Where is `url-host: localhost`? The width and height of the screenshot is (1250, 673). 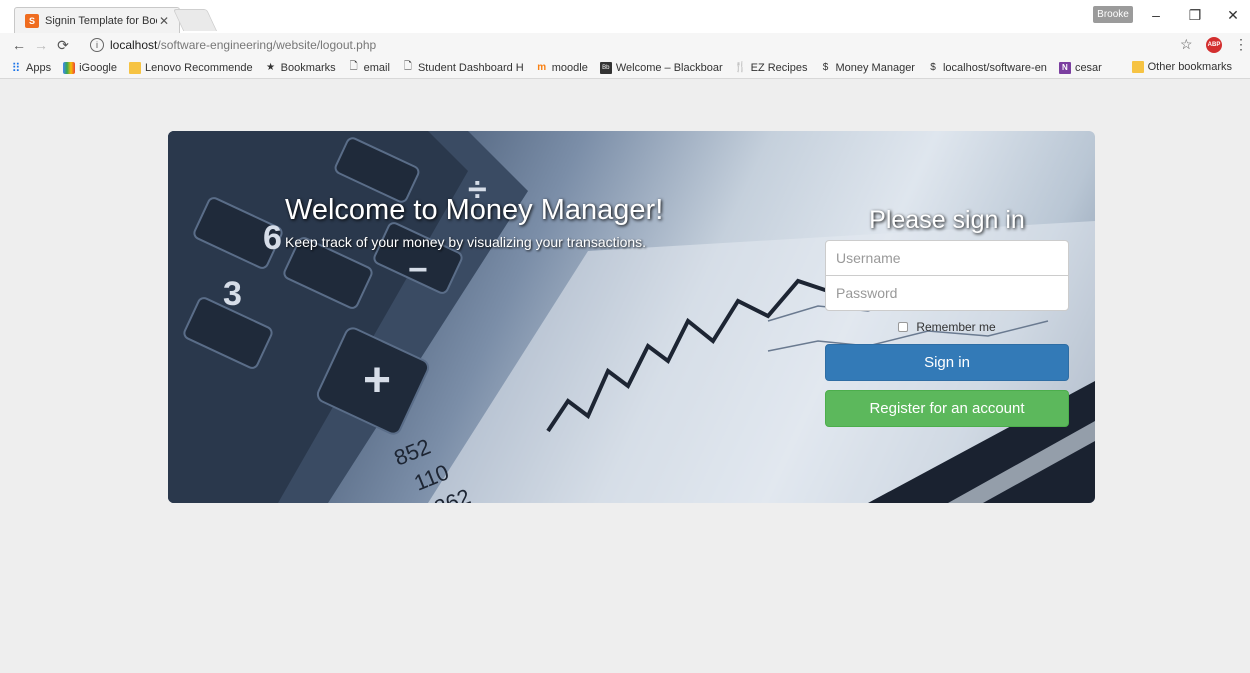 url-host: localhost is located at coordinates (134, 45).